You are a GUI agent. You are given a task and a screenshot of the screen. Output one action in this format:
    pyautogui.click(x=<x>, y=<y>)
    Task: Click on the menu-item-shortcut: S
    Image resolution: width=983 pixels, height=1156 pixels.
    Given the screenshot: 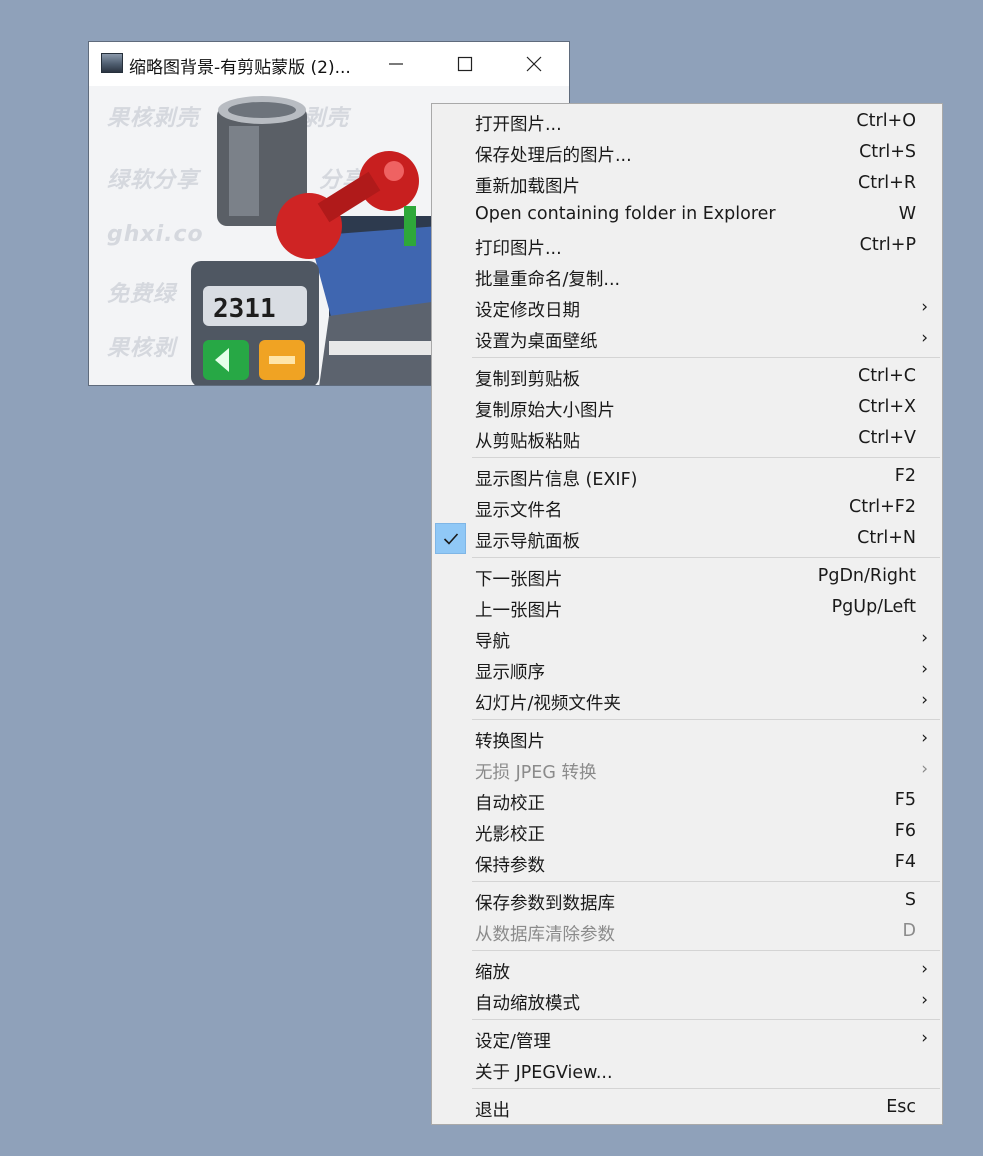 What is the action you would take?
    pyautogui.click(x=910, y=900)
    